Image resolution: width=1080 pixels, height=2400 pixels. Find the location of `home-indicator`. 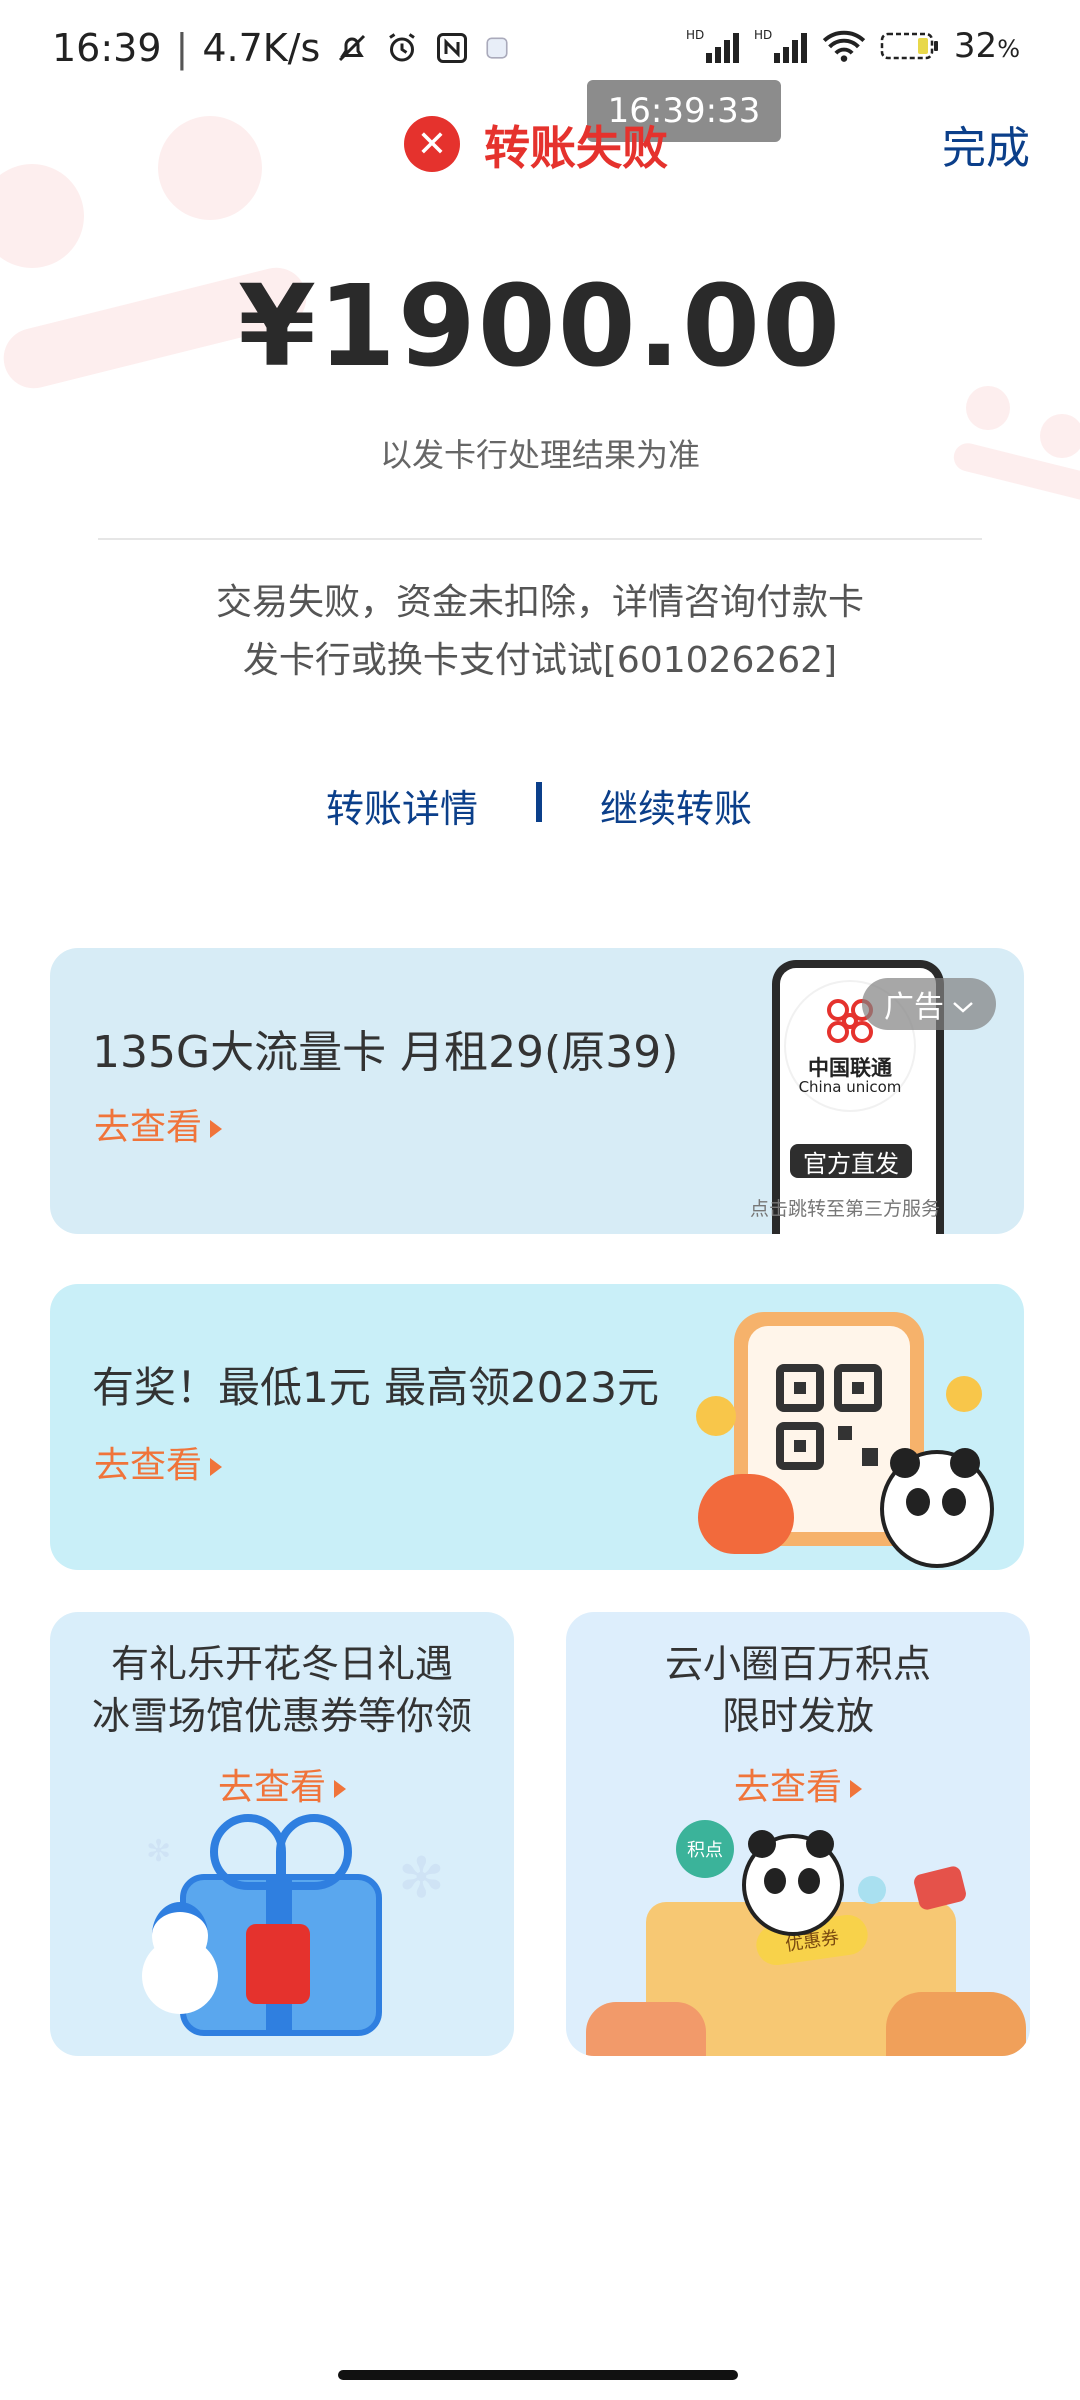

home-indicator is located at coordinates (538, 2375).